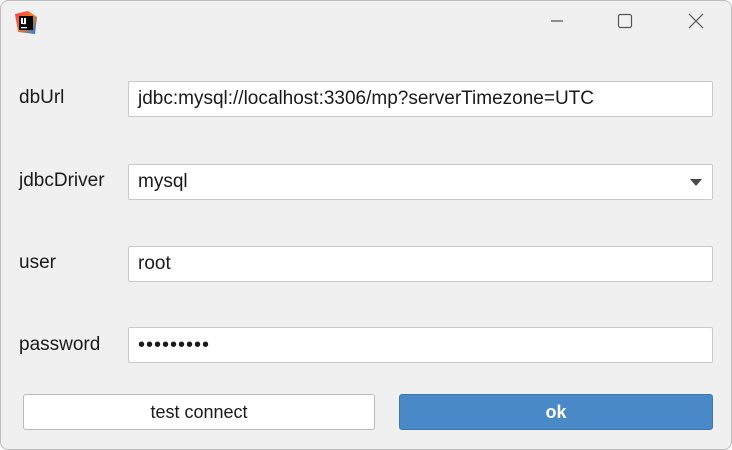  I want to click on test-connect-button: test connect, so click(199, 412).